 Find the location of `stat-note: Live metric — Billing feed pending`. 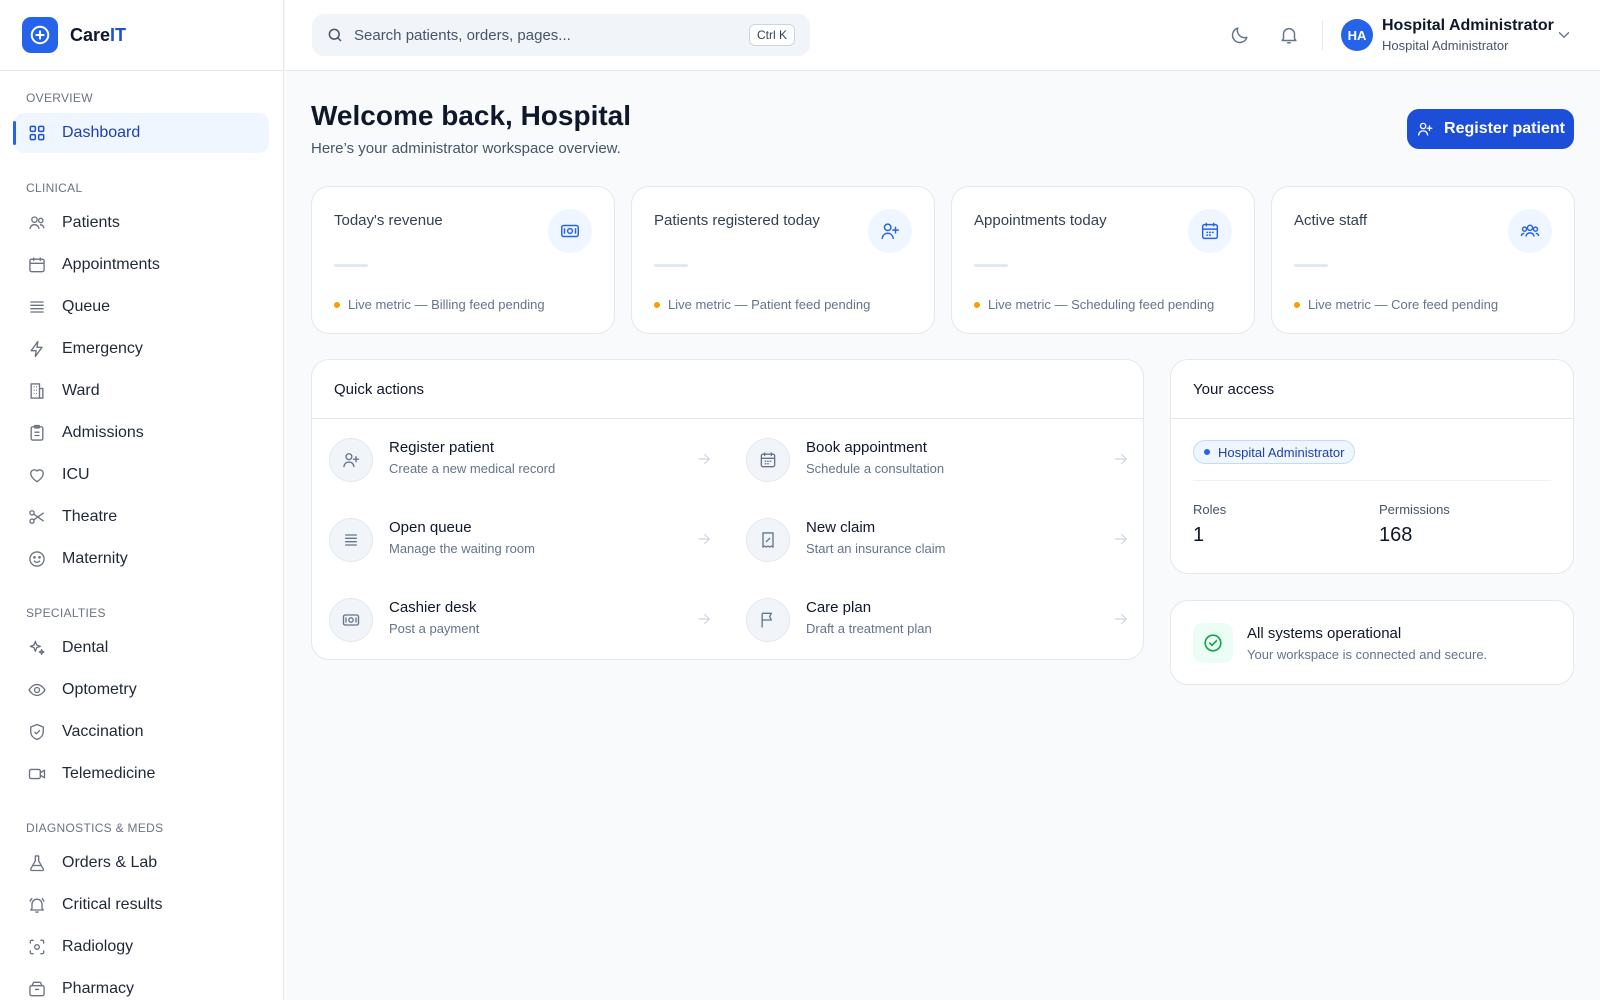

stat-note: Live metric — Billing feed pending is located at coordinates (439, 304).